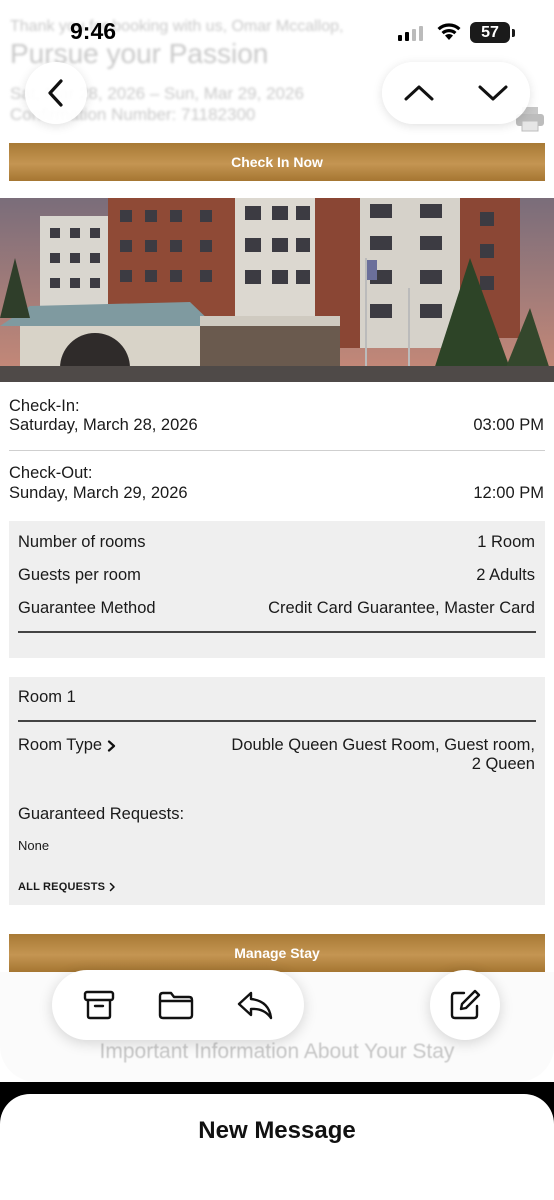 This screenshot has width=554, height=1200. What do you see at coordinates (410, 33) in the screenshot?
I see `cellular-signal-icon` at bounding box center [410, 33].